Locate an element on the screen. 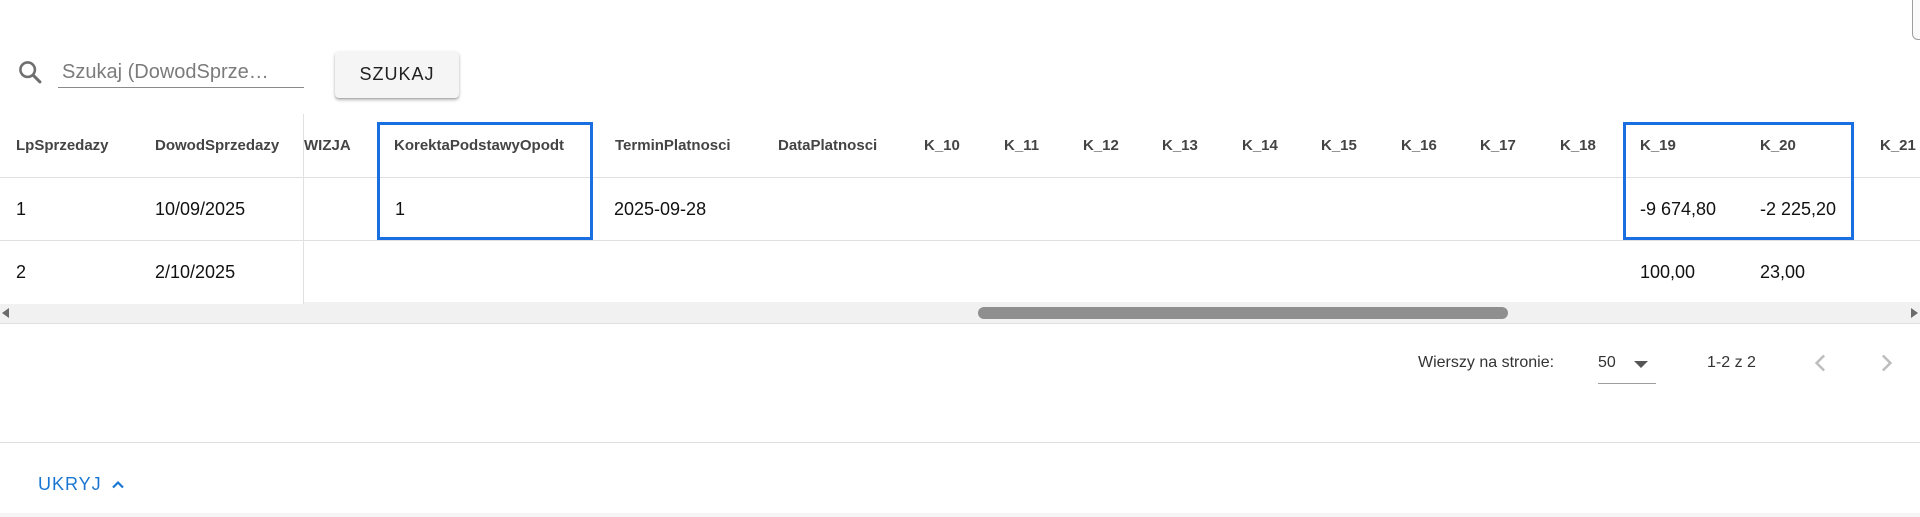 The image size is (1920, 517). chevron-left-icon is located at coordinates (1820, 363).